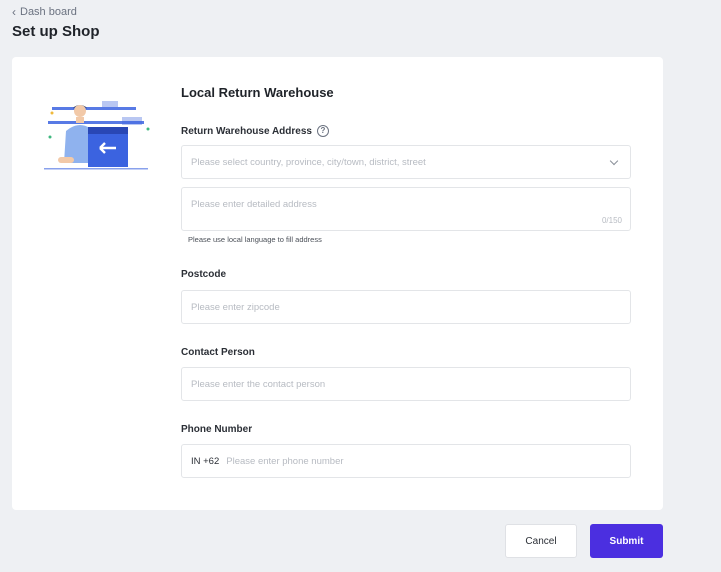 The height and width of the screenshot is (572, 721). What do you see at coordinates (257, 92) in the screenshot?
I see `section-title: Local Return Warehouse` at bounding box center [257, 92].